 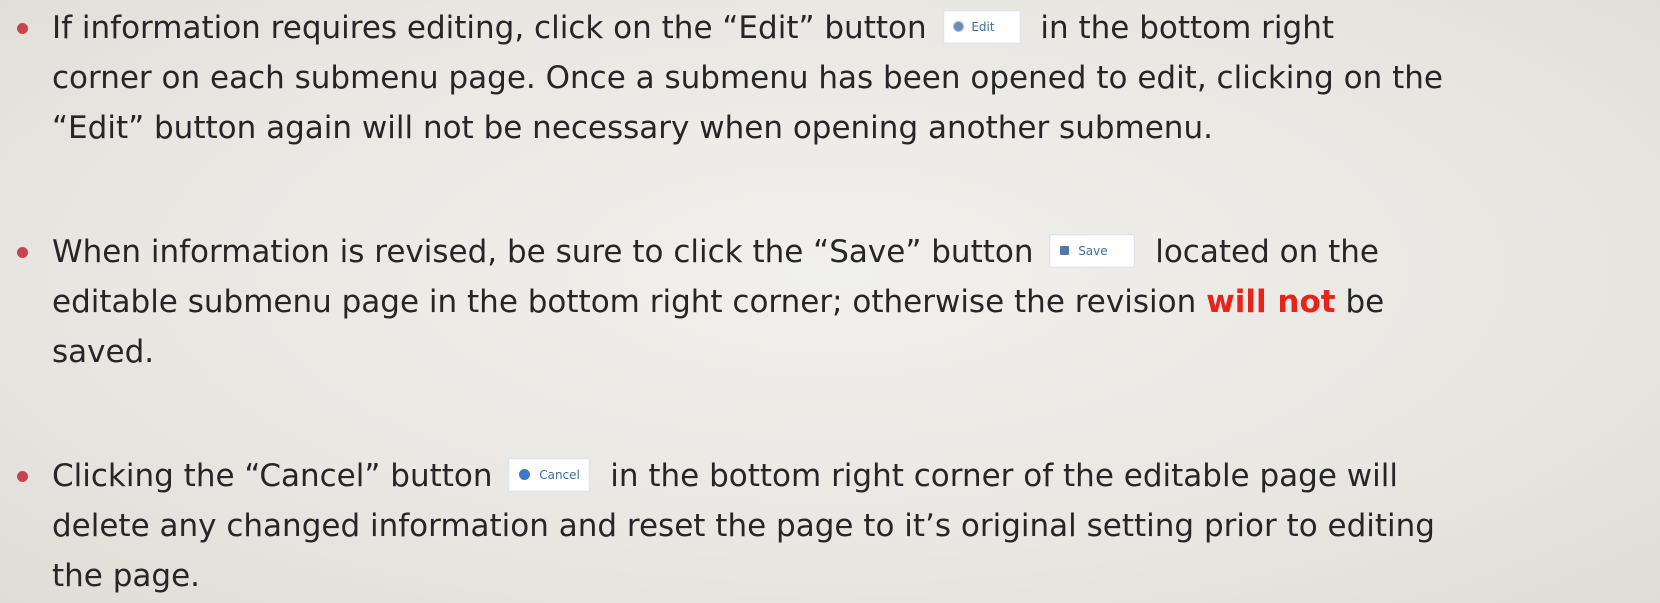 I want to click on gear-icon, so click(x=958, y=26).